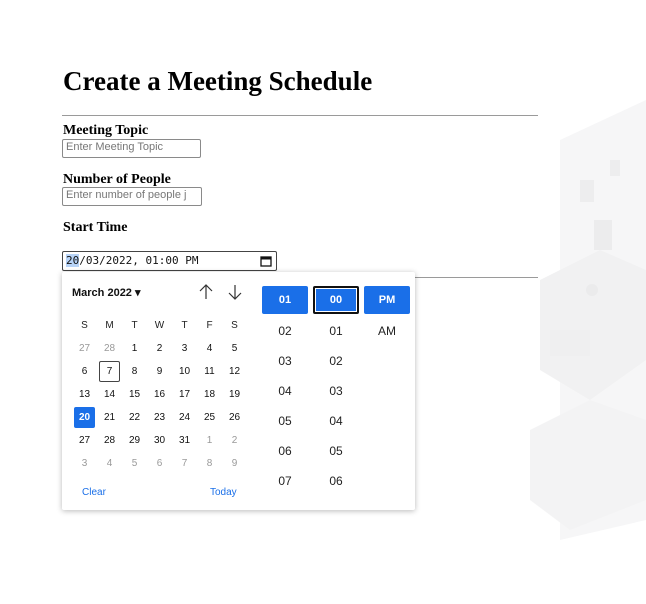 The width and height of the screenshot is (646, 604). I want to click on hour-option: 01, so click(285, 300).